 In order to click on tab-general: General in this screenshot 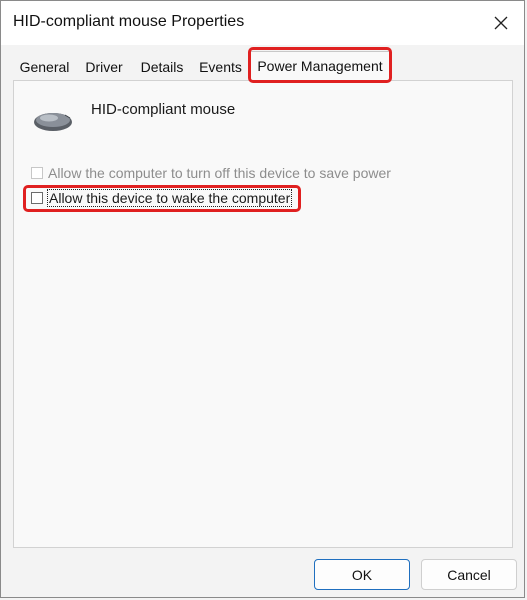, I will do `click(44, 67)`.